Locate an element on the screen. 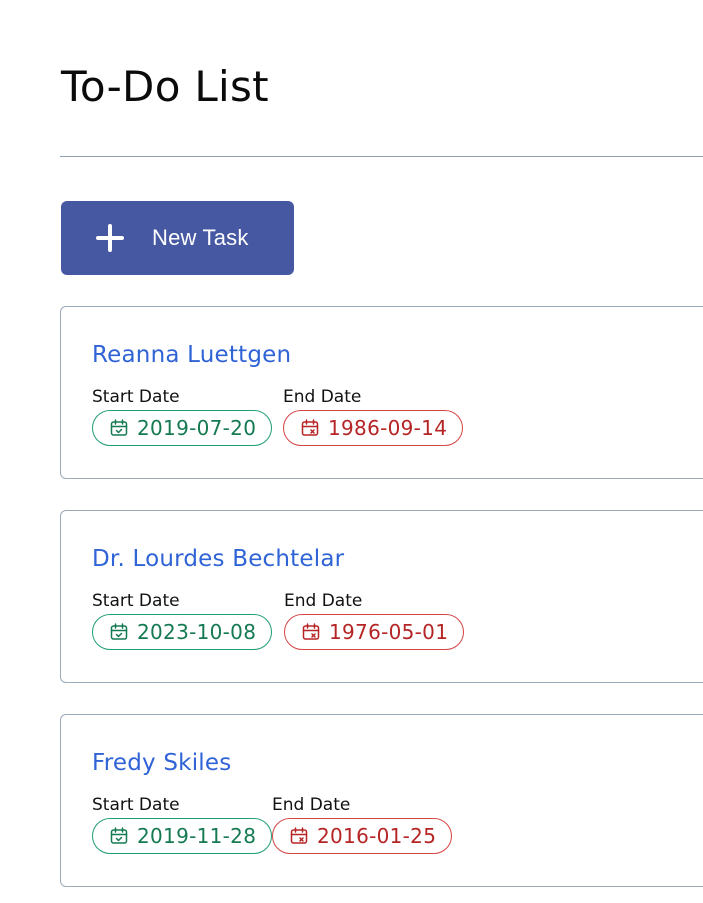 This screenshot has height=903, width=703. end-date-value: 2016-01-25 is located at coordinates (377, 836).